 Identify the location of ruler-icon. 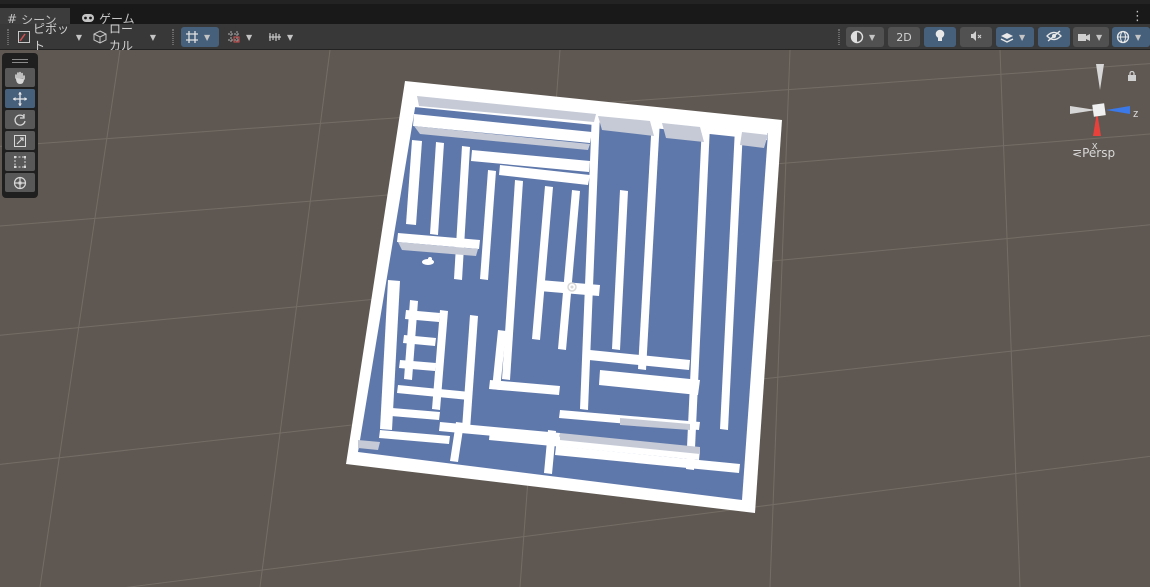
(275, 37).